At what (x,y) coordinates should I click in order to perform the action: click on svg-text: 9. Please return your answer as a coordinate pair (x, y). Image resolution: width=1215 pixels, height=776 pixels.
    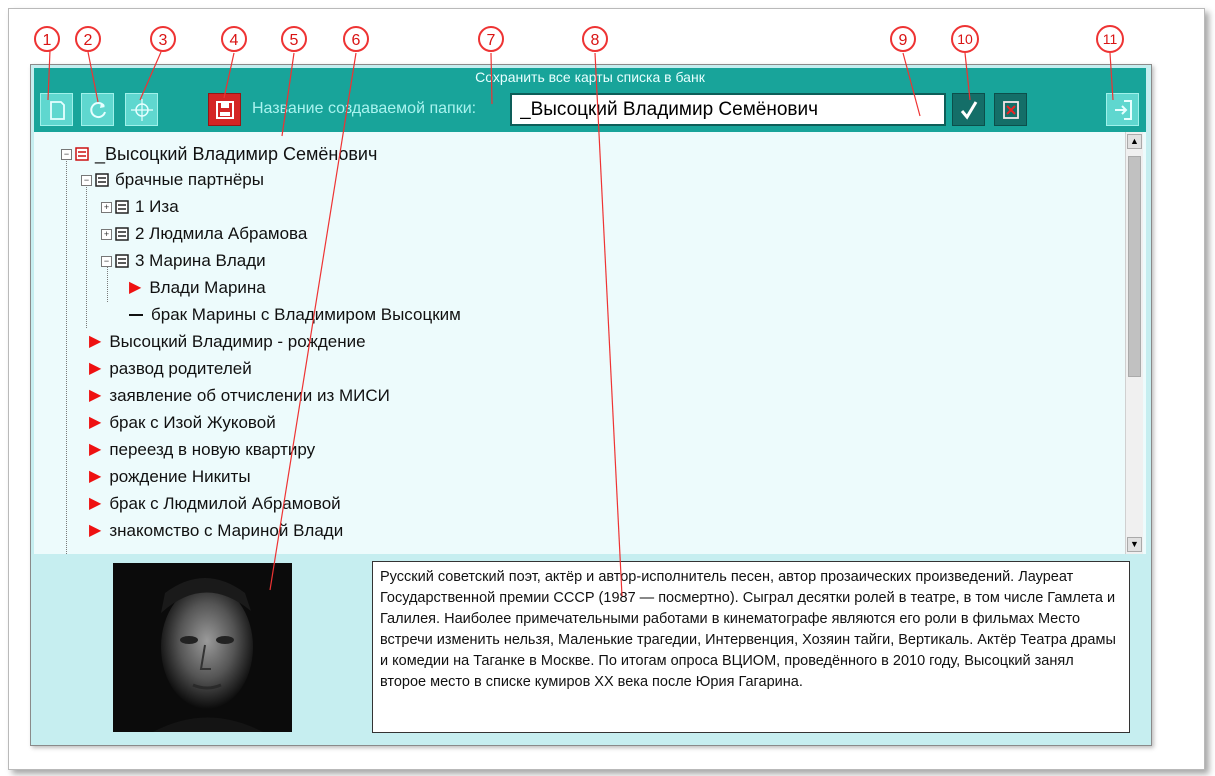
    Looking at the image, I should click on (903, 40).